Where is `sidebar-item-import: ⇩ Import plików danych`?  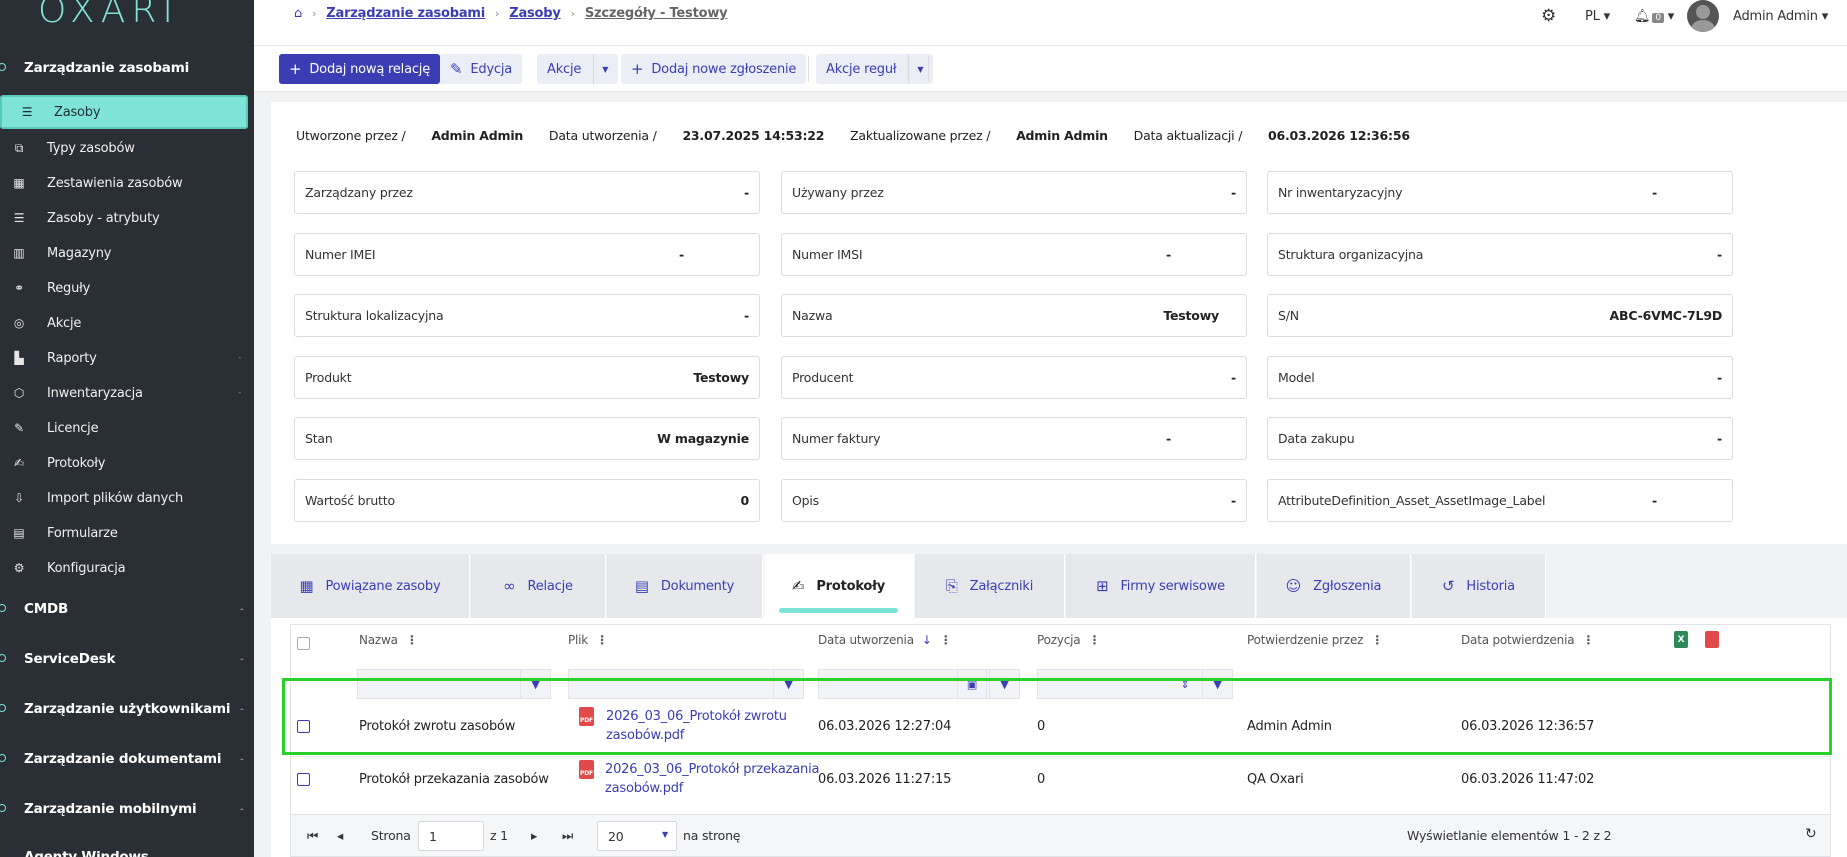 sidebar-item-import: ⇩ Import plików danych is located at coordinates (127, 498).